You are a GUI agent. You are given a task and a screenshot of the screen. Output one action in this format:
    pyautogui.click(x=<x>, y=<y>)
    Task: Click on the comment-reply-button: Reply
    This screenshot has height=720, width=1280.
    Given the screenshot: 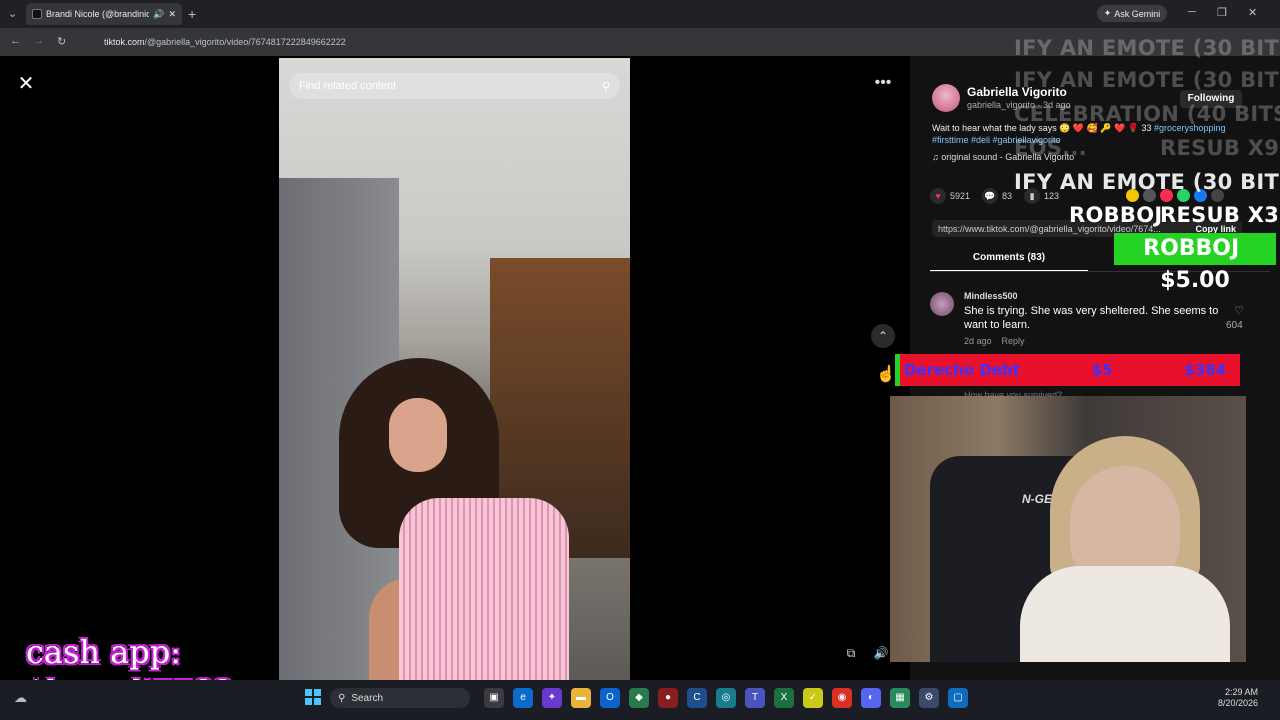 What is the action you would take?
    pyautogui.click(x=1013, y=341)
    